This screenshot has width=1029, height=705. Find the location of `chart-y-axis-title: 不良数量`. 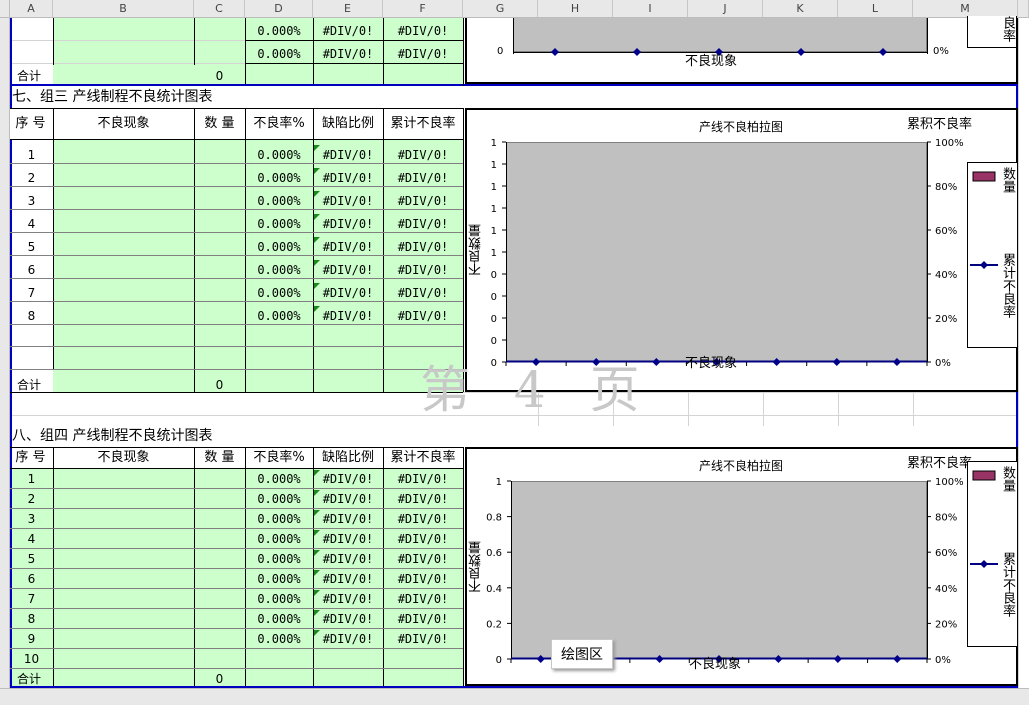

chart-y-axis-title: 不良数量 is located at coordinates (476, 567).